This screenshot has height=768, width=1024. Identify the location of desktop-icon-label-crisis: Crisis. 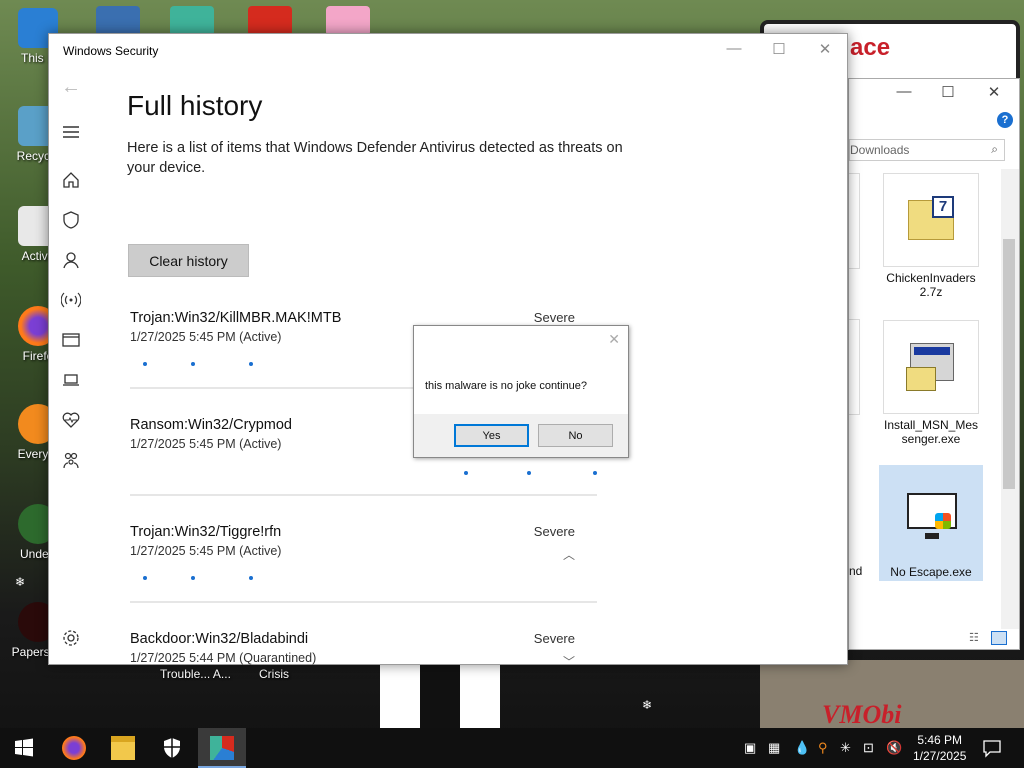
(274, 674).